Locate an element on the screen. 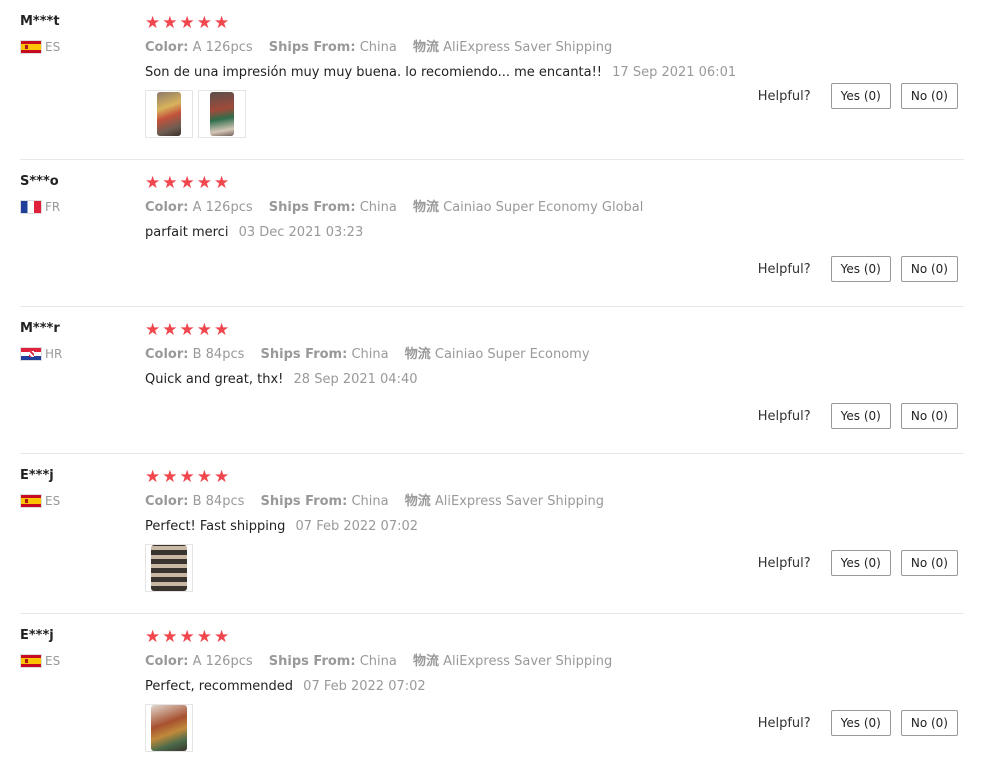 Image resolution: width=981 pixels, height=771 pixels. review-date: 17 Sep 2021 06:01 is located at coordinates (674, 72).